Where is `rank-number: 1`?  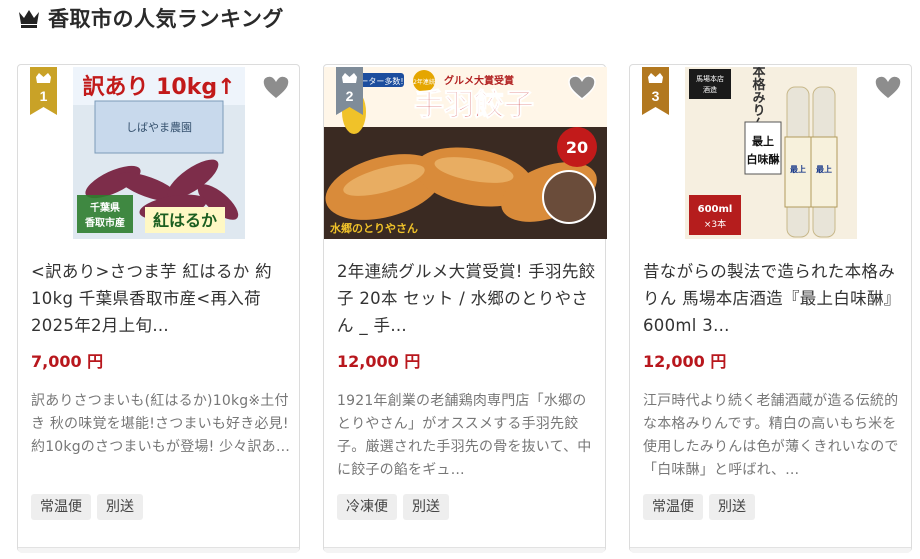 rank-number: 1 is located at coordinates (44, 96).